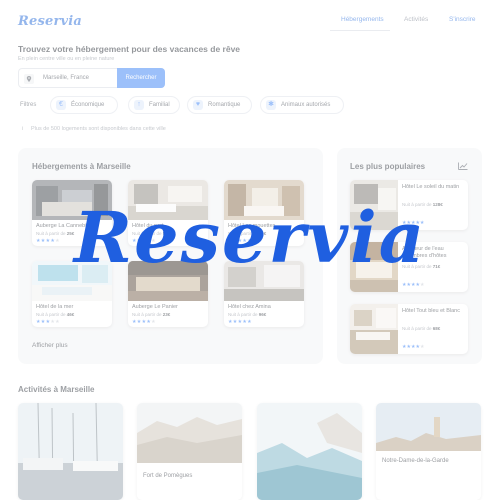 The height and width of the screenshot is (500, 500). What do you see at coordinates (436, 328) in the screenshot?
I see `price-value: 68€` at bounding box center [436, 328].